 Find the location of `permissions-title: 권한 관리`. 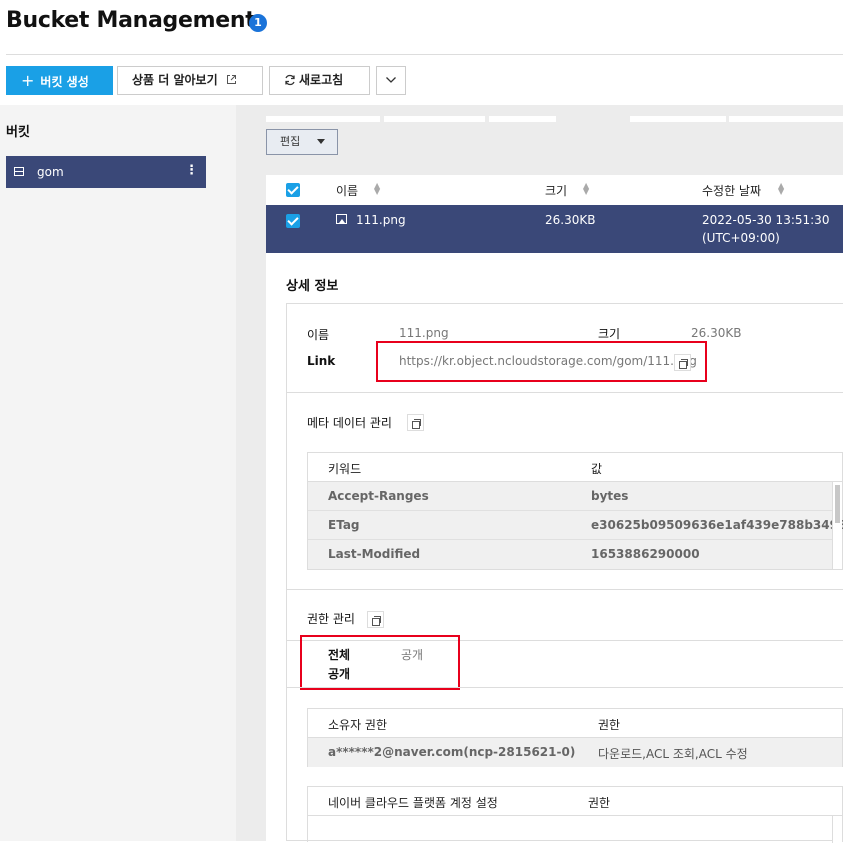

permissions-title: 권한 관리 is located at coordinates (331, 619).